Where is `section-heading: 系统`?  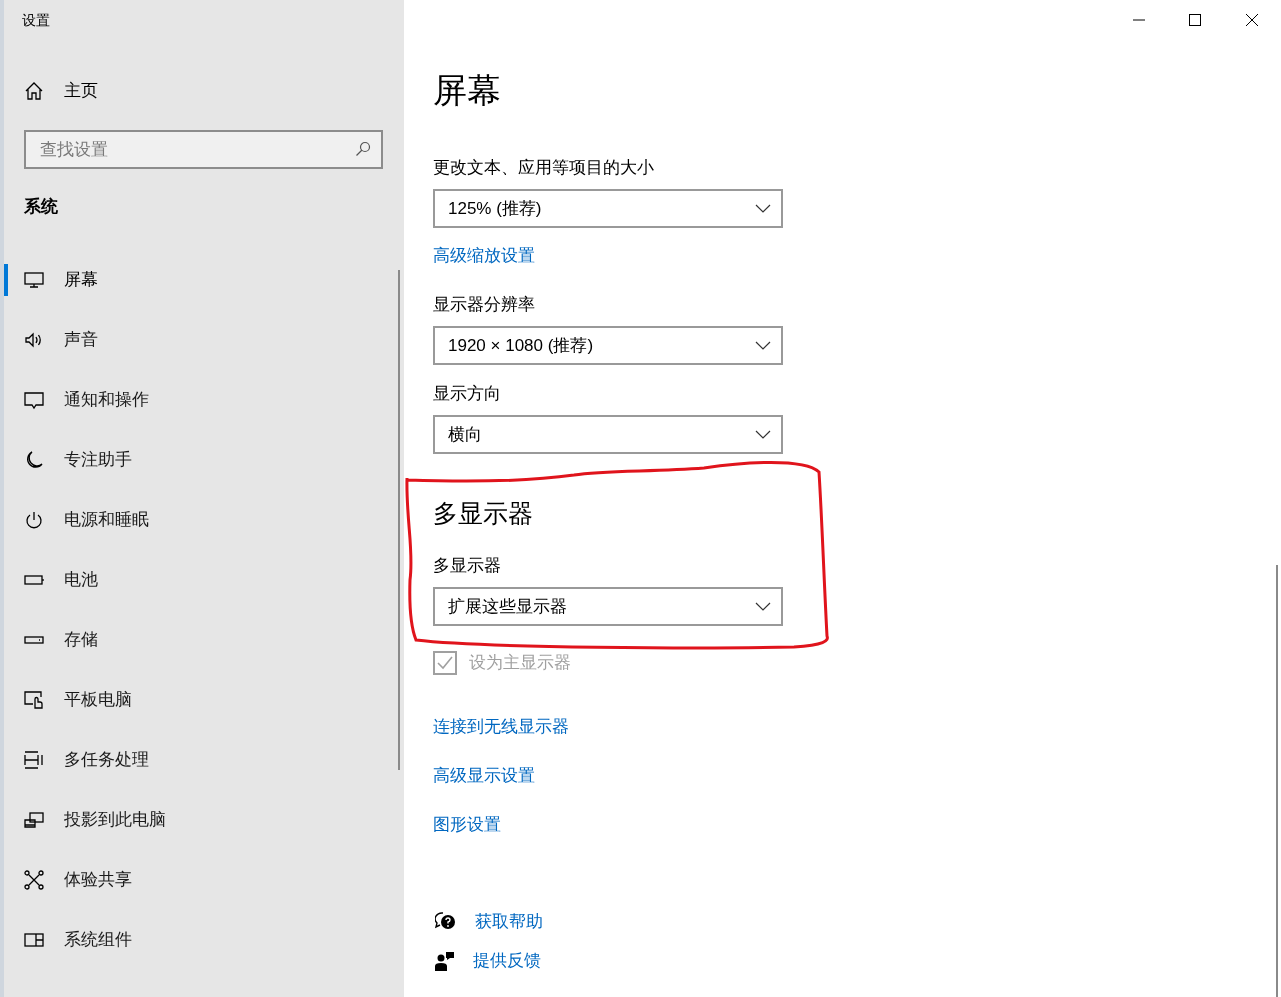 section-heading: 系统 is located at coordinates (41, 207).